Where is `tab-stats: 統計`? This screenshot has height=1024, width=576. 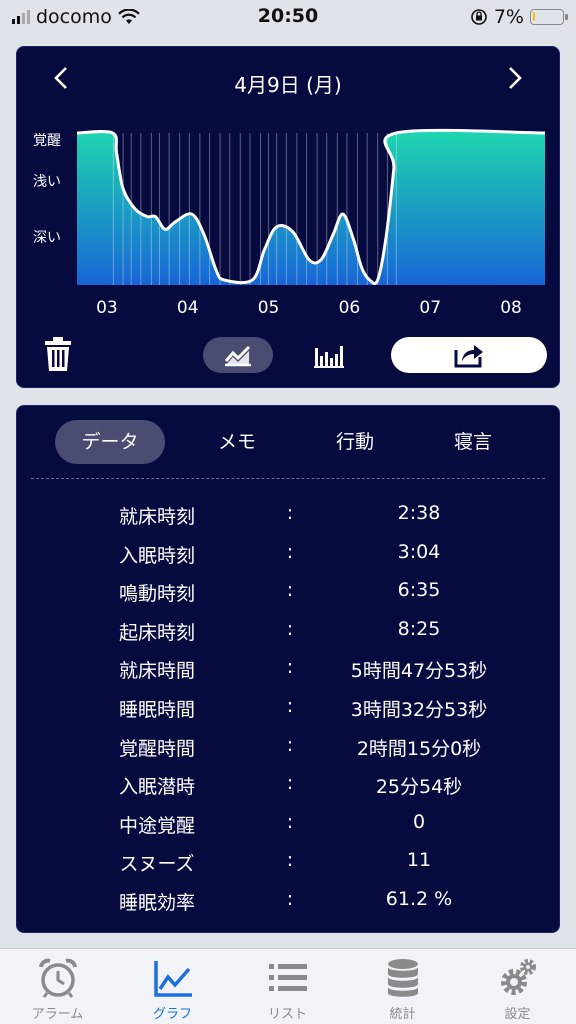
tab-stats: 統計 is located at coordinates (402, 986).